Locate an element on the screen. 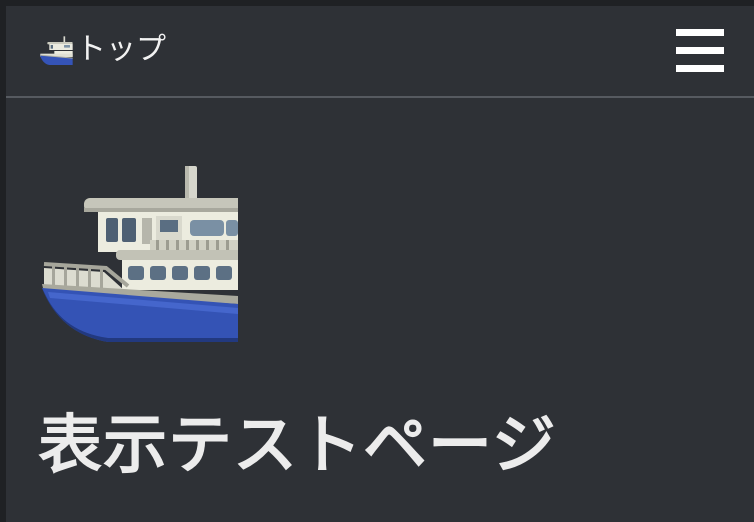  page-title: 表示テストページ is located at coordinates (297, 446).